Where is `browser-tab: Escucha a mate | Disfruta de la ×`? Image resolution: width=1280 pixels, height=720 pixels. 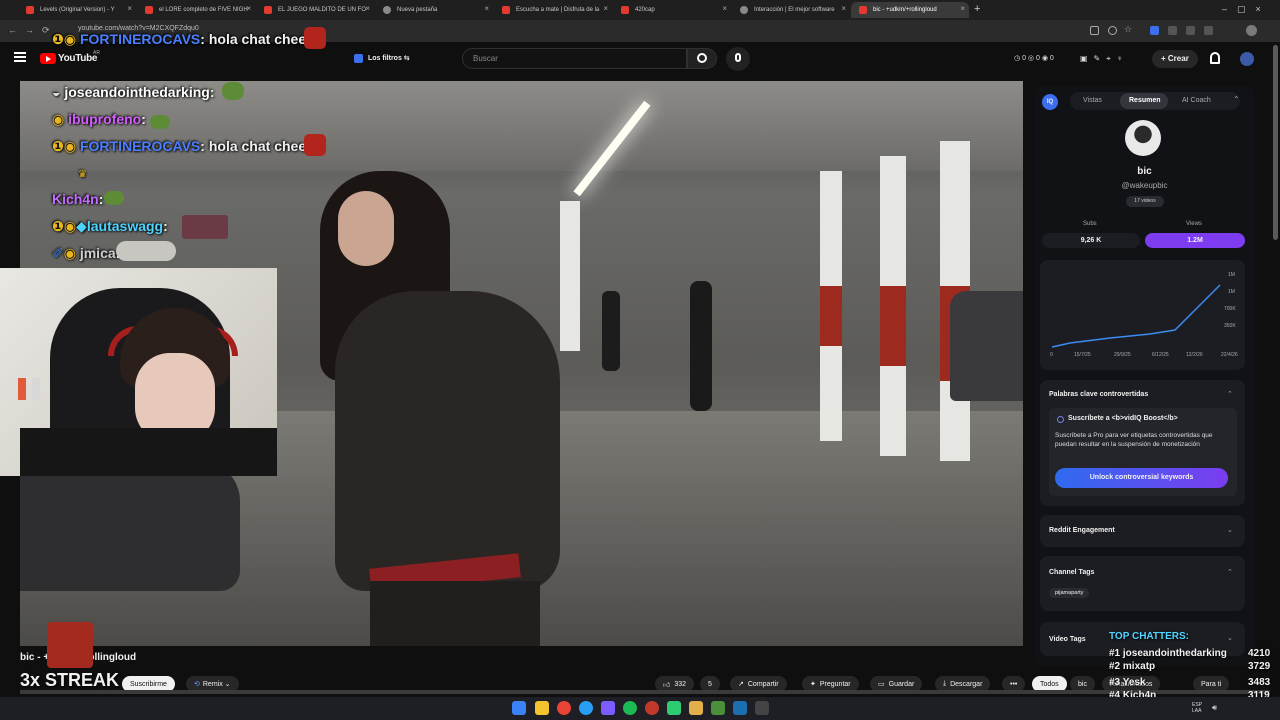
browser-tab: Escucha a mate | Disfruta de la × is located at coordinates (553, 10).